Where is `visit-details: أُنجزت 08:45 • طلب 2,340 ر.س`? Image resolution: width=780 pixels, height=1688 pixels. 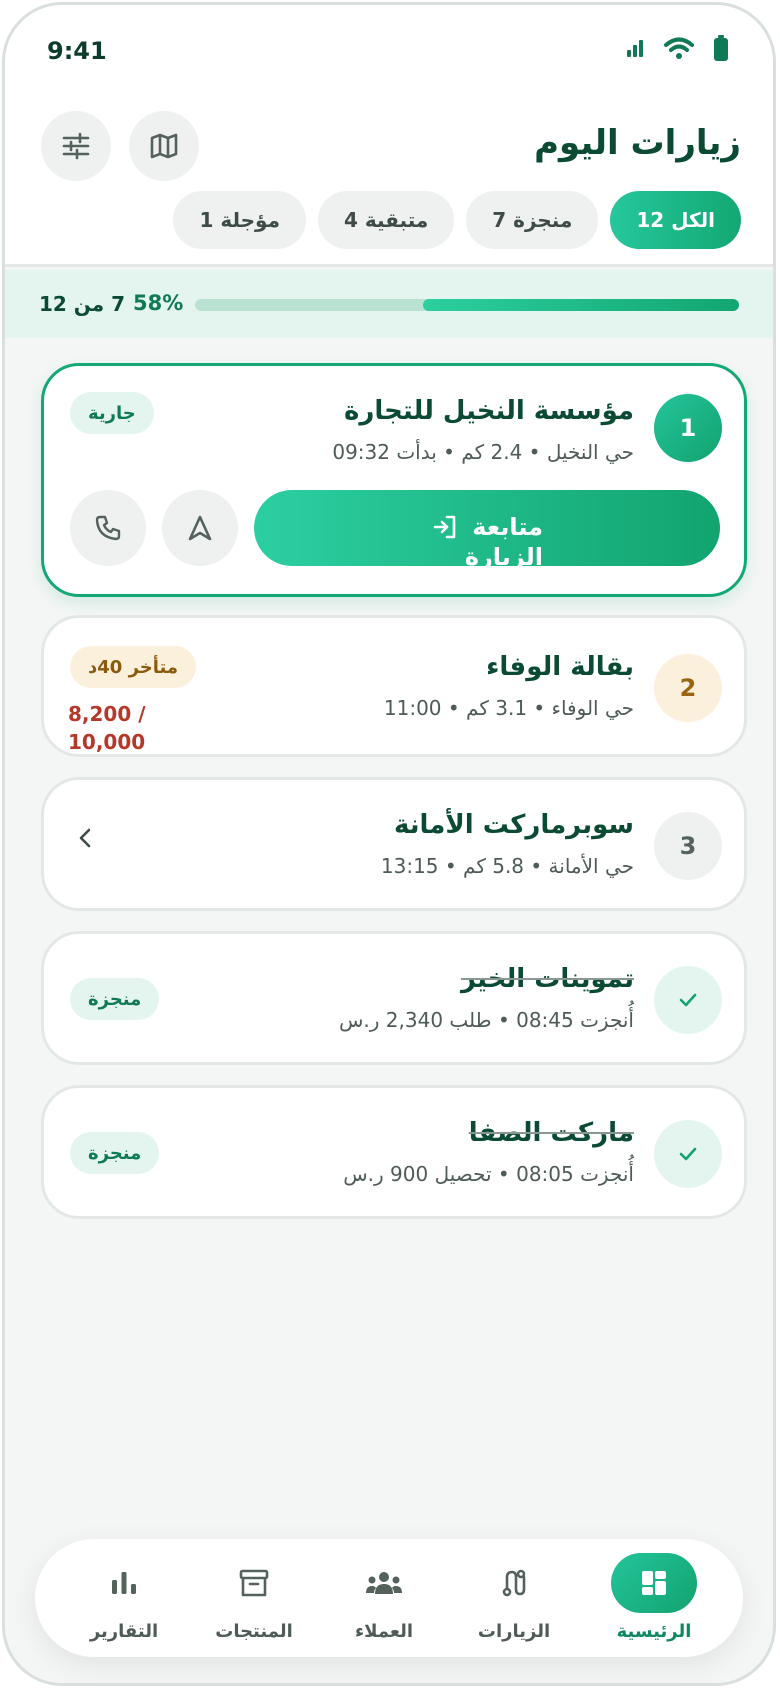
visit-details: أُنجزت 08:45 • طلب 2,340 ر.س is located at coordinates (486, 1020).